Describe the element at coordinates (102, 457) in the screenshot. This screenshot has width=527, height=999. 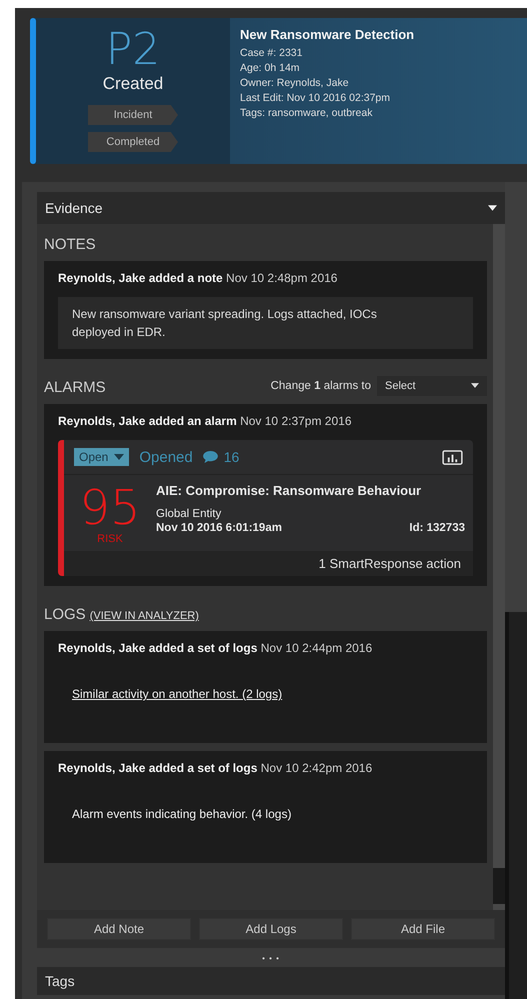
I see `status-dropdown: Open` at that location.